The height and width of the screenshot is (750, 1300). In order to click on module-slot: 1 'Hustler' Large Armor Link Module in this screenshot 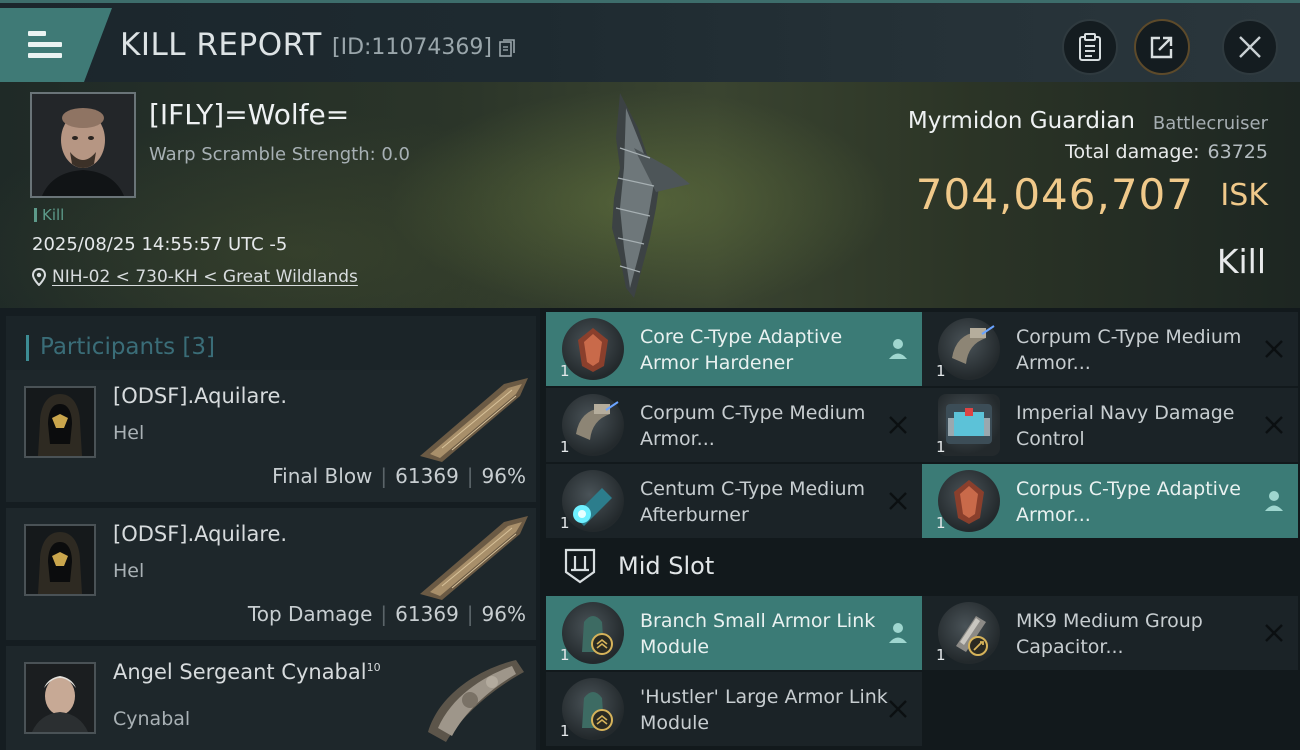, I will do `click(734, 709)`.